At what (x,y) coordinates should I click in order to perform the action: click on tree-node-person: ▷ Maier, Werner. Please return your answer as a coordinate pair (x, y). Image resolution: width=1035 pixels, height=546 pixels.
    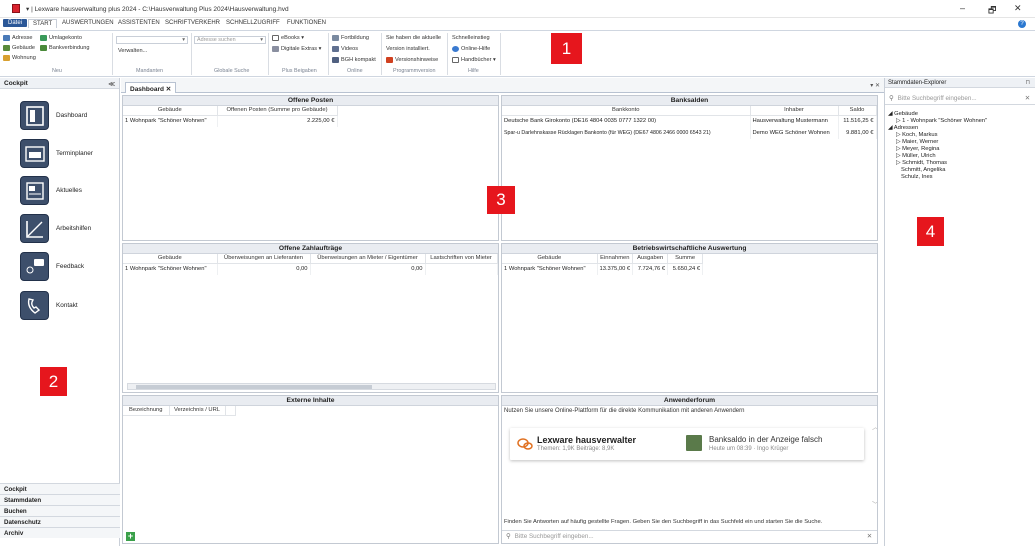
    Looking at the image, I should click on (937, 142).